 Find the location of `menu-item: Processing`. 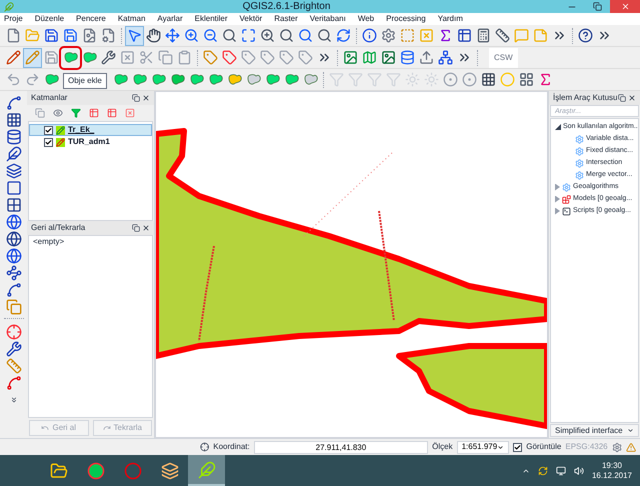

menu-item: Processing is located at coordinates (406, 19).